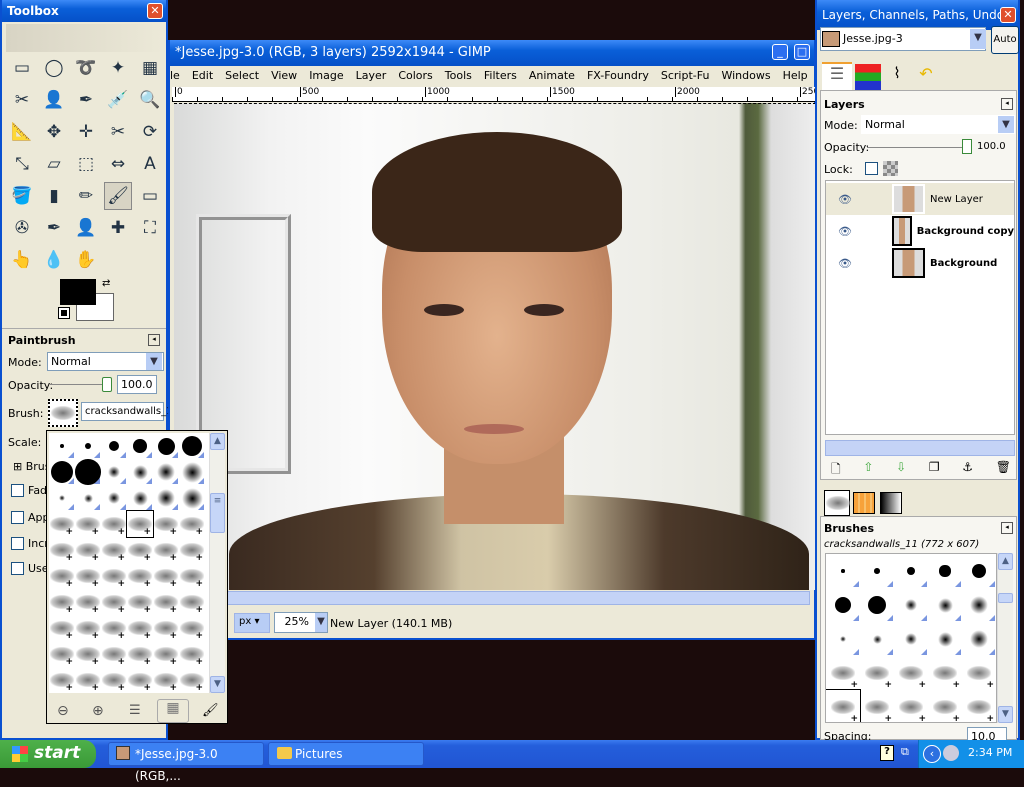 Image resolution: width=1024 pixels, height=787 pixels. What do you see at coordinates (745, 75) in the screenshot?
I see `menu-windows: Windows` at bounding box center [745, 75].